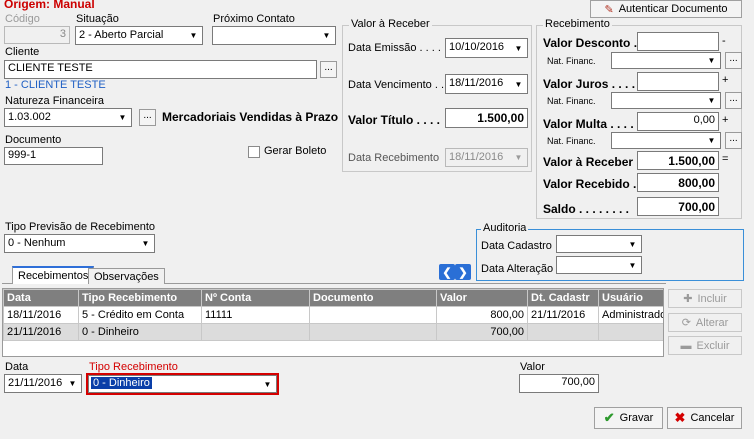 This screenshot has width=754, height=439. I want to click on tipo-previsao-label: Tipo Previsão de Recebimento, so click(80, 227).